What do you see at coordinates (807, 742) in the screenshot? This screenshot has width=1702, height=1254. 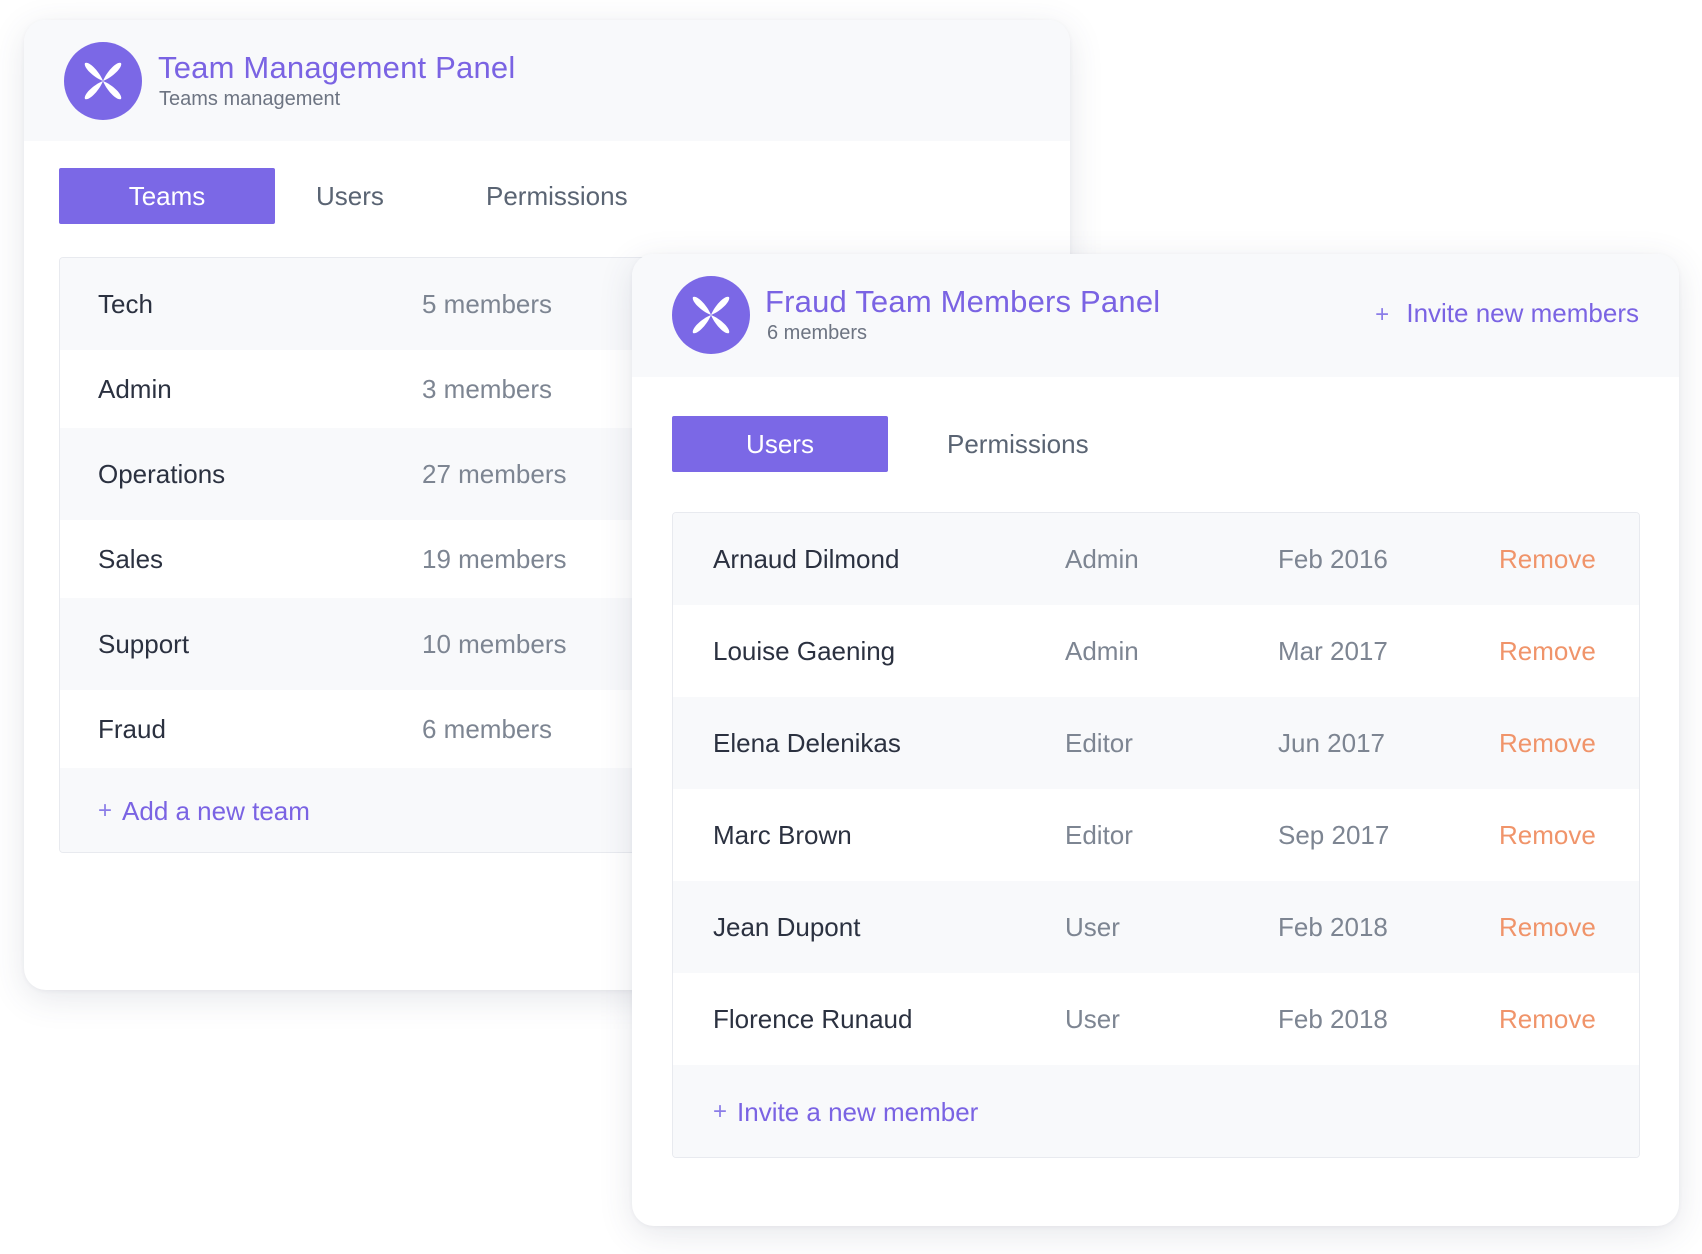 I see `member-name: Elena Delenikas` at bounding box center [807, 742].